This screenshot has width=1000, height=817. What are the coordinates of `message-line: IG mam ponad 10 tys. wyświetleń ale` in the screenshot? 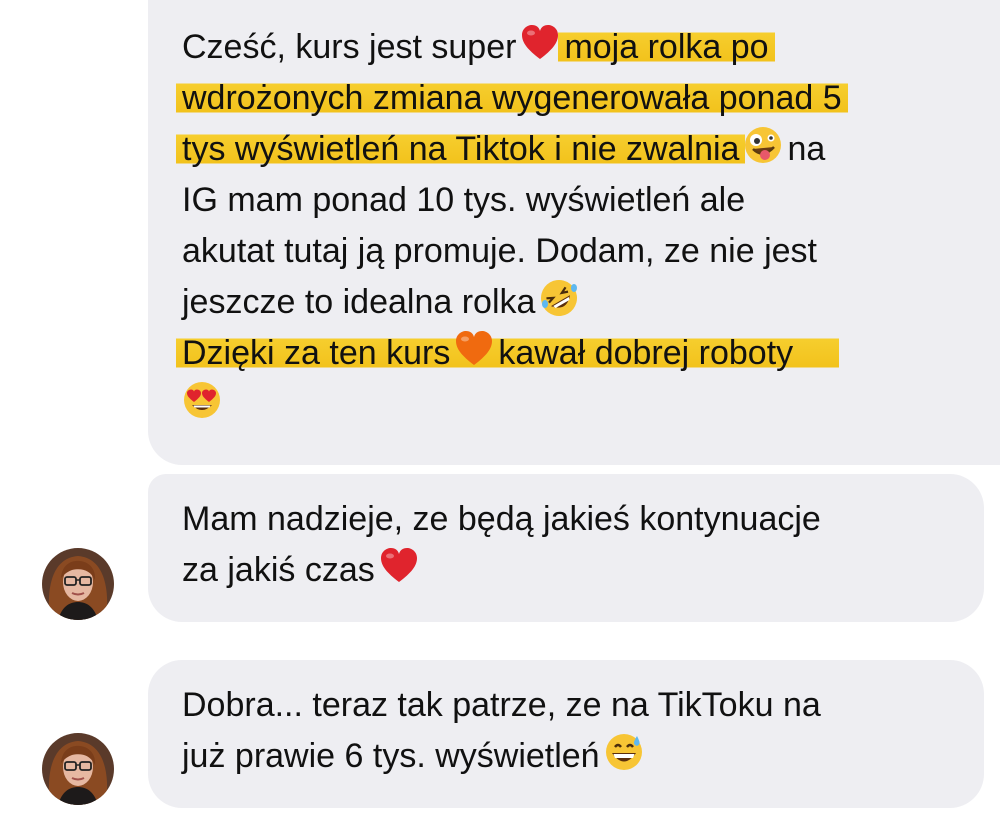 It's located at (464, 200).